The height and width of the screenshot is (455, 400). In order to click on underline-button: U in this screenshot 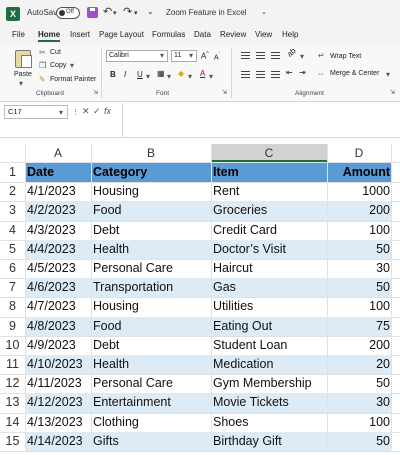, I will do `click(140, 74)`.